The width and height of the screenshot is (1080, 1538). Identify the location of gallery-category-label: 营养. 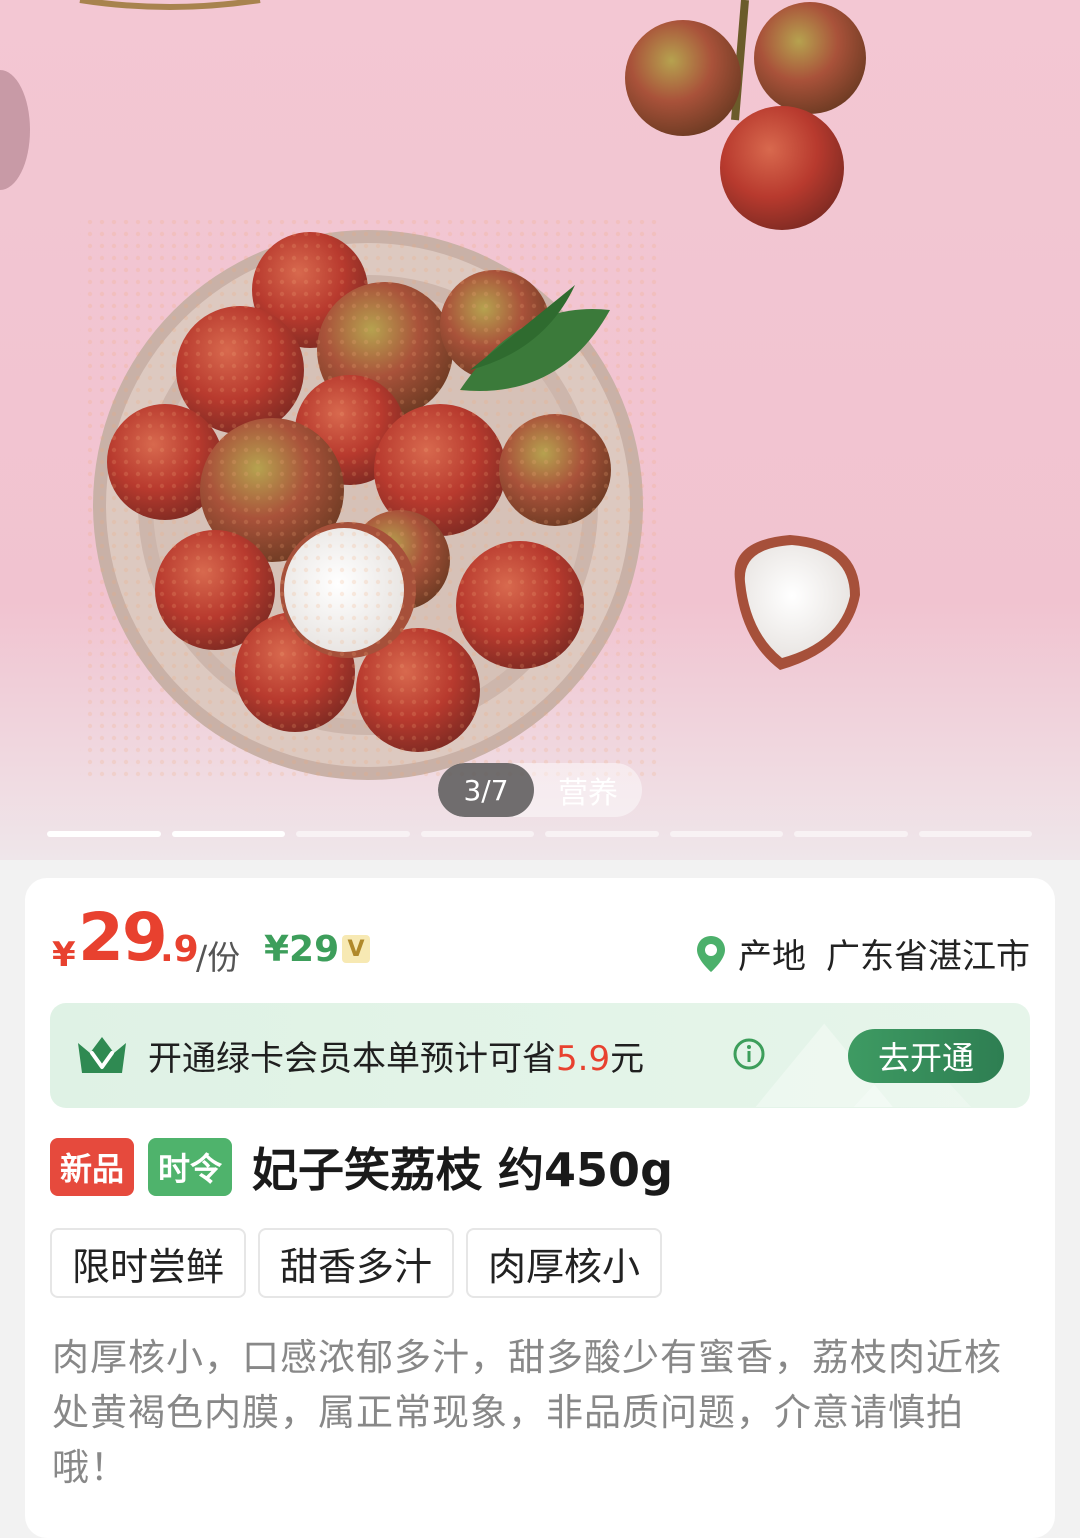
(588, 790).